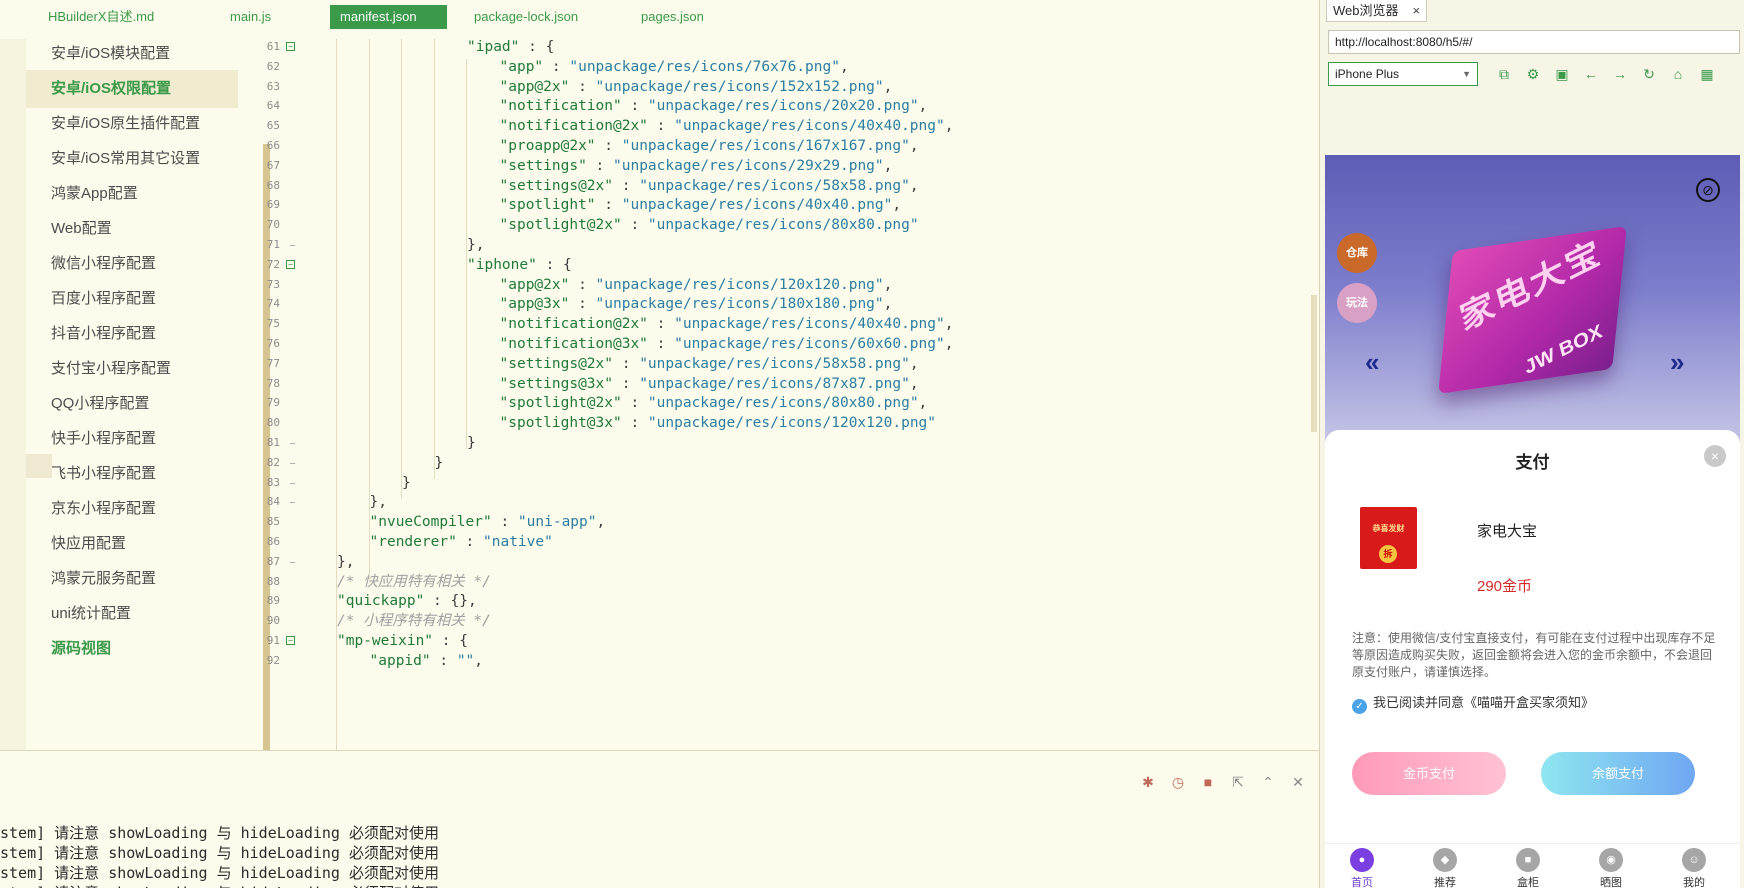 This screenshot has height=888, width=1744. What do you see at coordinates (1314, 363) in the screenshot?
I see `editor-vertical-scrollbar` at bounding box center [1314, 363].